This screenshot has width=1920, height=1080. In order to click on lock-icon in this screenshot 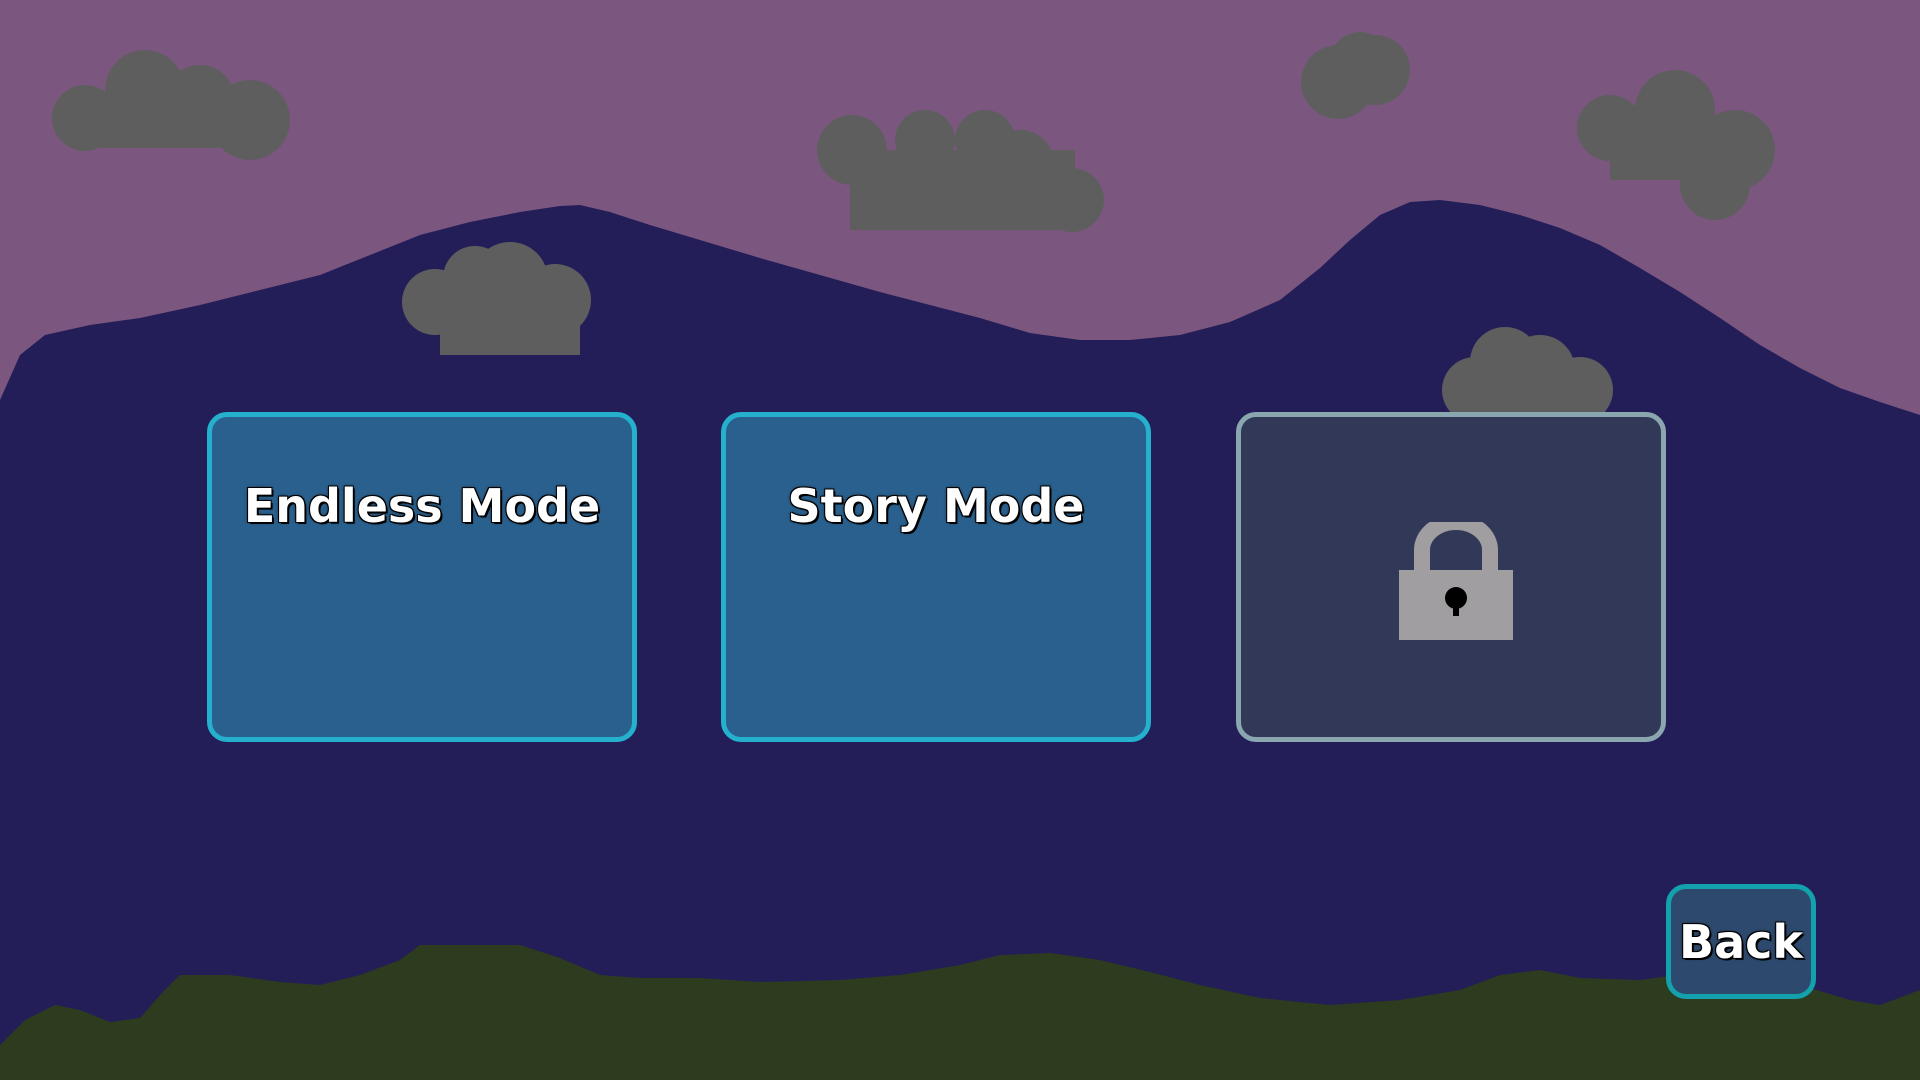, I will do `click(1456, 581)`.